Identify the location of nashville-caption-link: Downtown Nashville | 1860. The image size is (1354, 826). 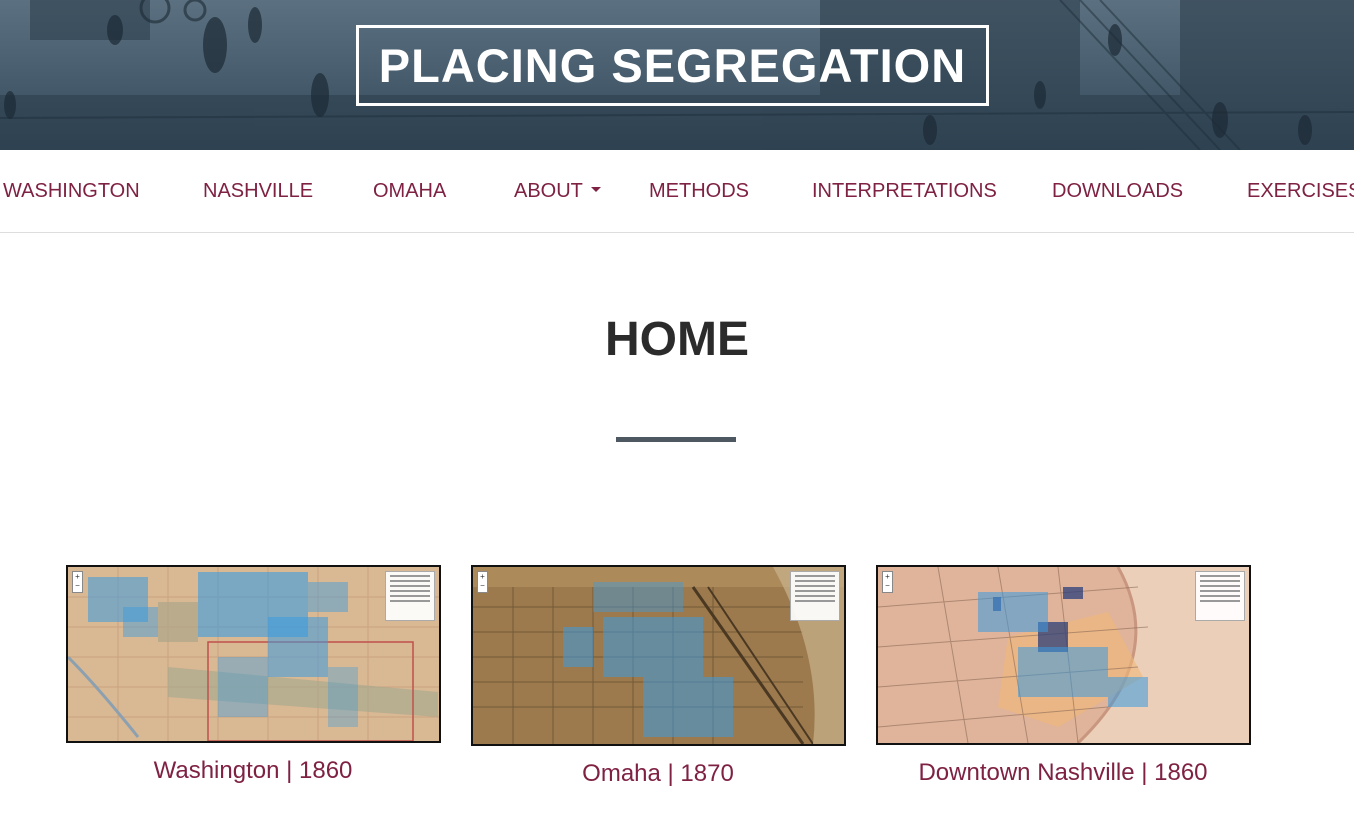
(1063, 773).